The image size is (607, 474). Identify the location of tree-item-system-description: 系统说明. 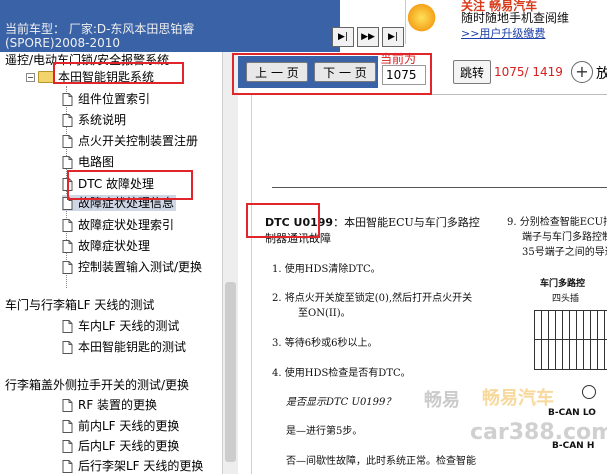
(94, 120).